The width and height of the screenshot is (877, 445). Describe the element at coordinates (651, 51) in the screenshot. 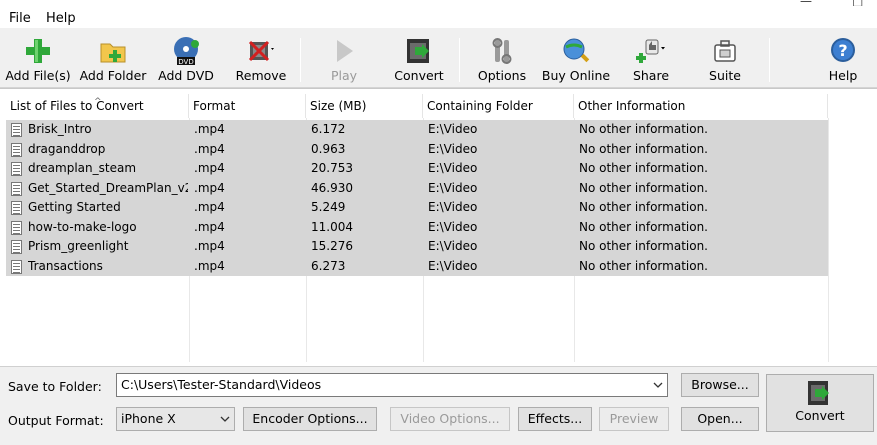

I see `share-thumbs-icon` at that location.